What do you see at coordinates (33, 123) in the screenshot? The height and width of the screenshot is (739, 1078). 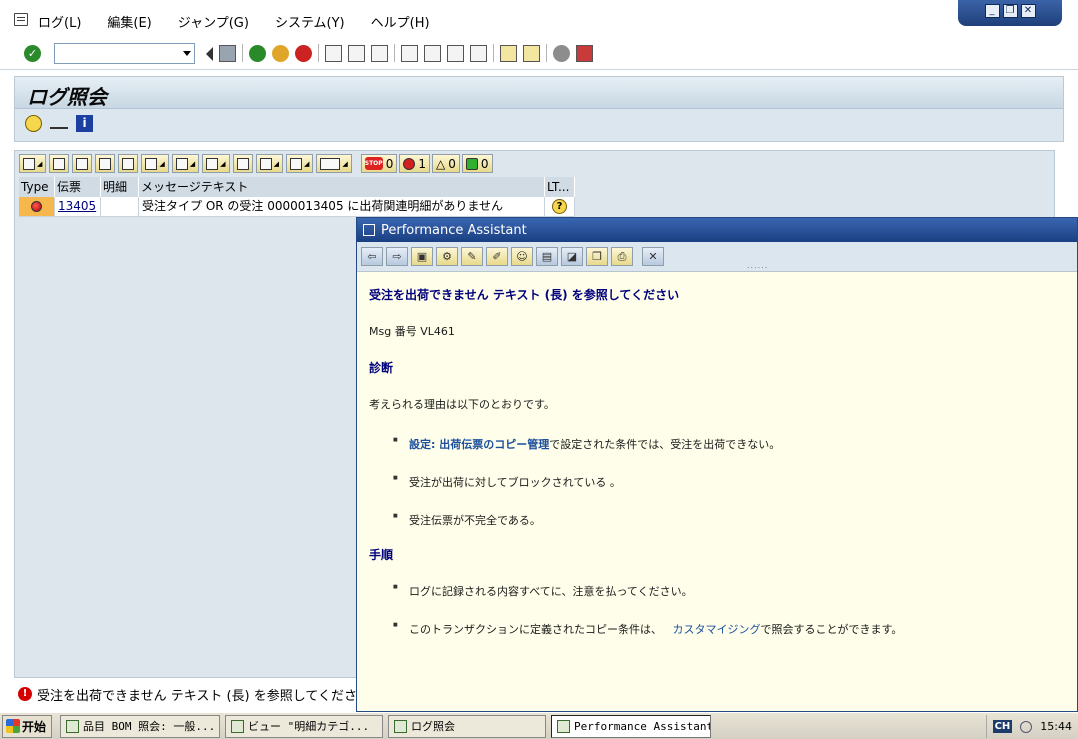 I see `help-question-icon` at bounding box center [33, 123].